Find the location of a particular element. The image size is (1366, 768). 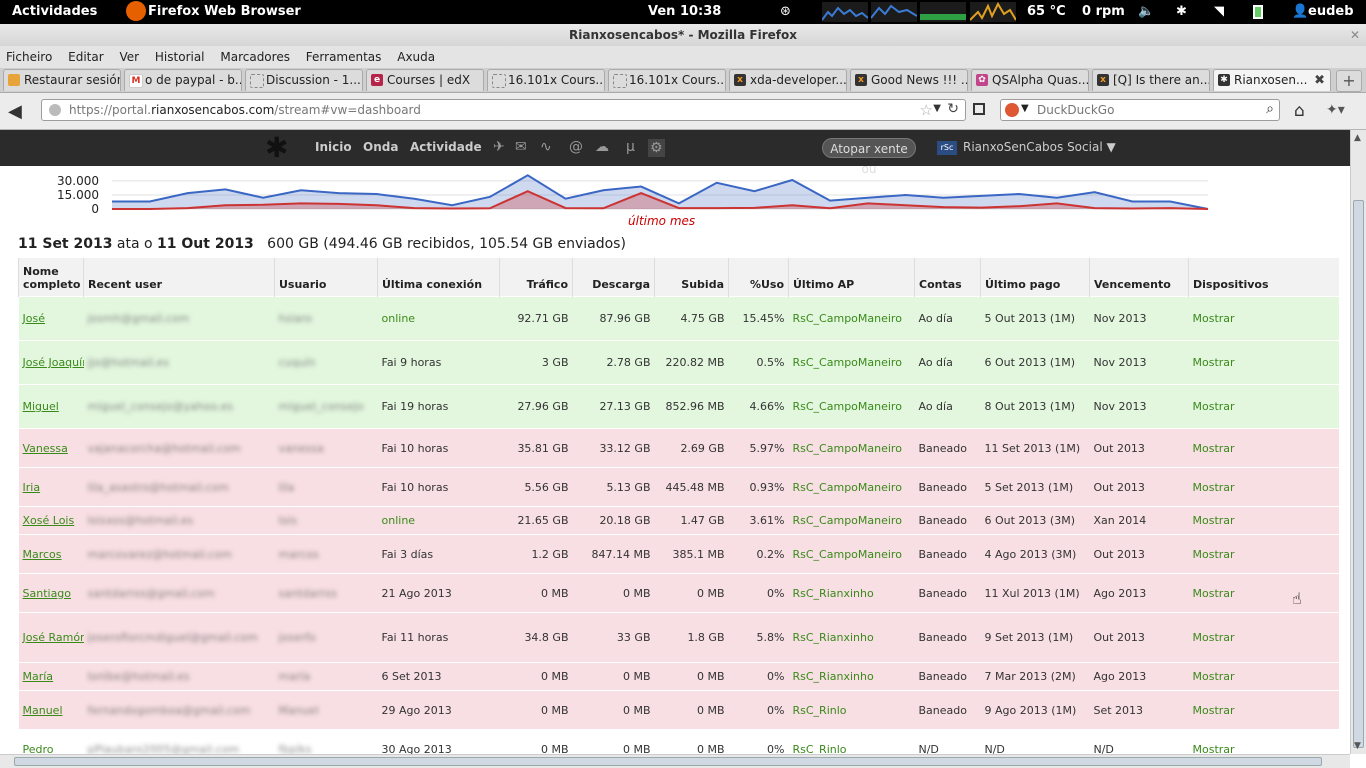

user-name-link: Vanessa is located at coordinates (45, 448).